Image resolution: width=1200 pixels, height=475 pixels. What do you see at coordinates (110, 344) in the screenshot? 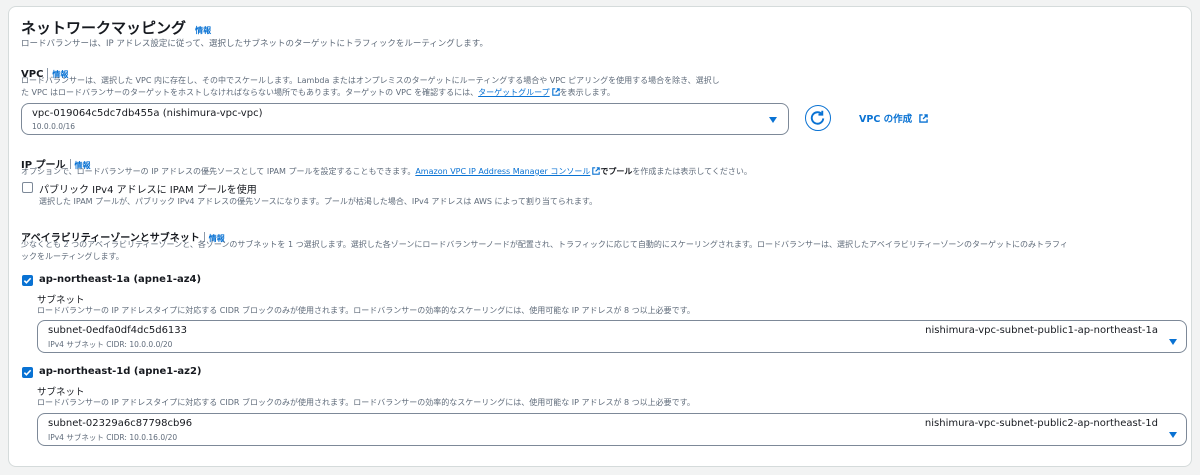
I see `zone-1a-subnet-cidr: IPv4 サブネット CIDR: 10.0.0.0/20` at bounding box center [110, 344].